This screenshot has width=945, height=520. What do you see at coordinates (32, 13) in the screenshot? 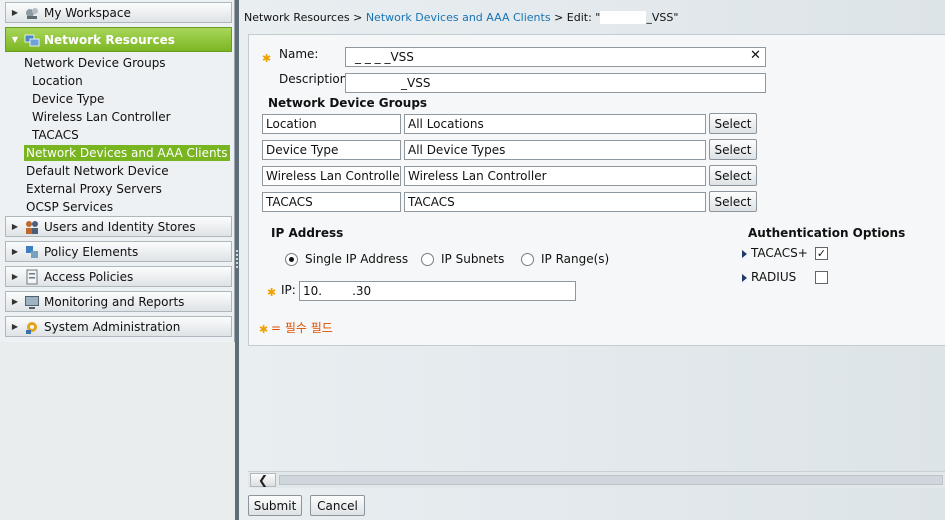
I see `workspace-icon` at bounding box center [32, 13].